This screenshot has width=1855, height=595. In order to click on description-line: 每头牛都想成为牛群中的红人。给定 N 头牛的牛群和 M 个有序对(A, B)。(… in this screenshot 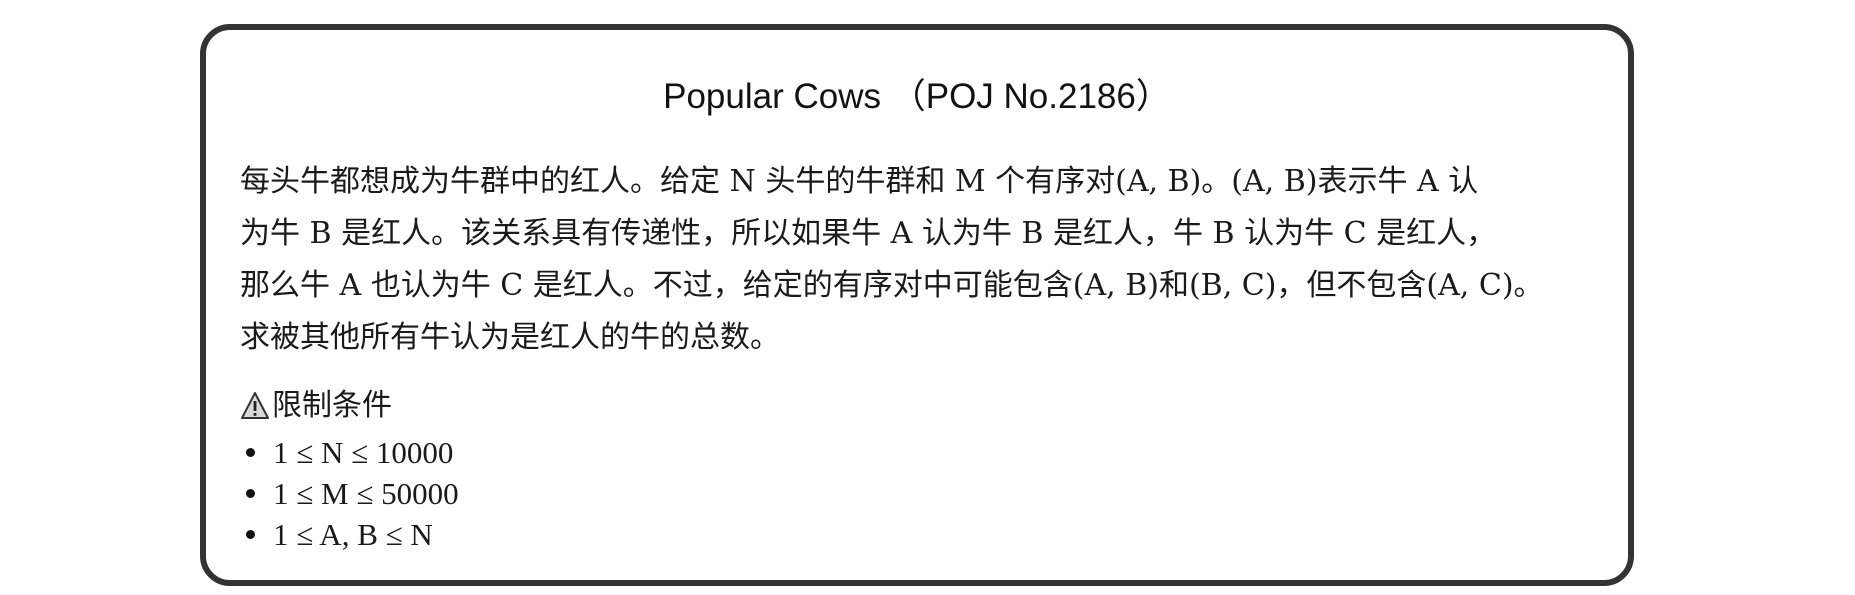, I will do `click(859, 181)`.